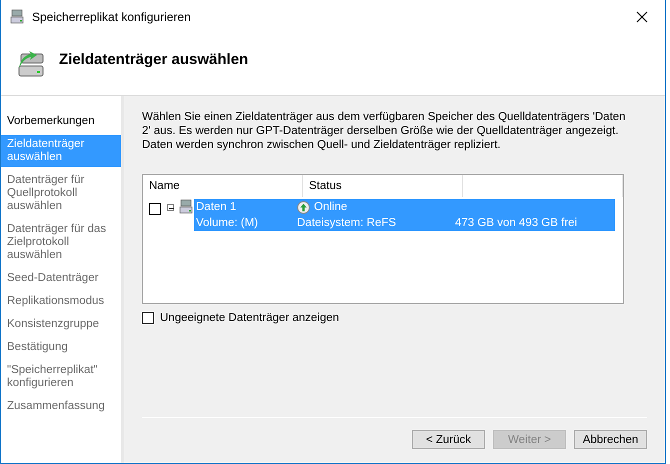 The width and height of the screenshot is (670, 464). I want to click on column-header: Status, so click(383, 186).